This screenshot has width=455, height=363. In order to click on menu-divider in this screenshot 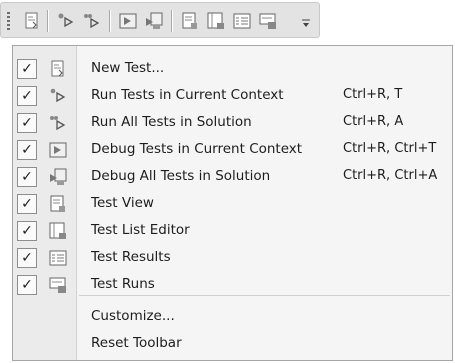, I will do `click(264, 295)`.